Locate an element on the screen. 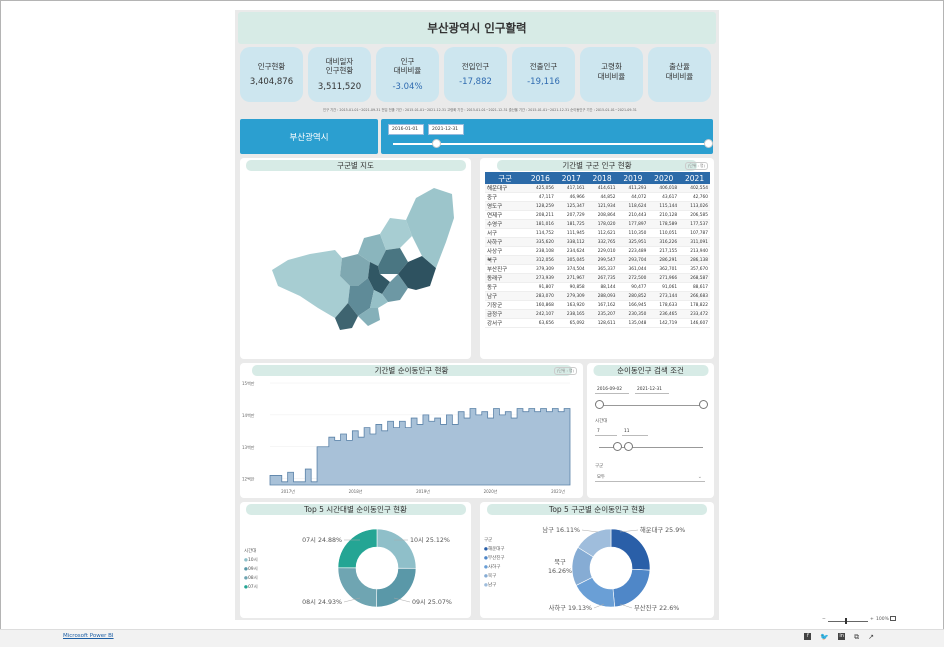 The height and width of the screenshot is (647, 944). filter-date-end: 2021-12-31 is located at coordinates (652, 389).